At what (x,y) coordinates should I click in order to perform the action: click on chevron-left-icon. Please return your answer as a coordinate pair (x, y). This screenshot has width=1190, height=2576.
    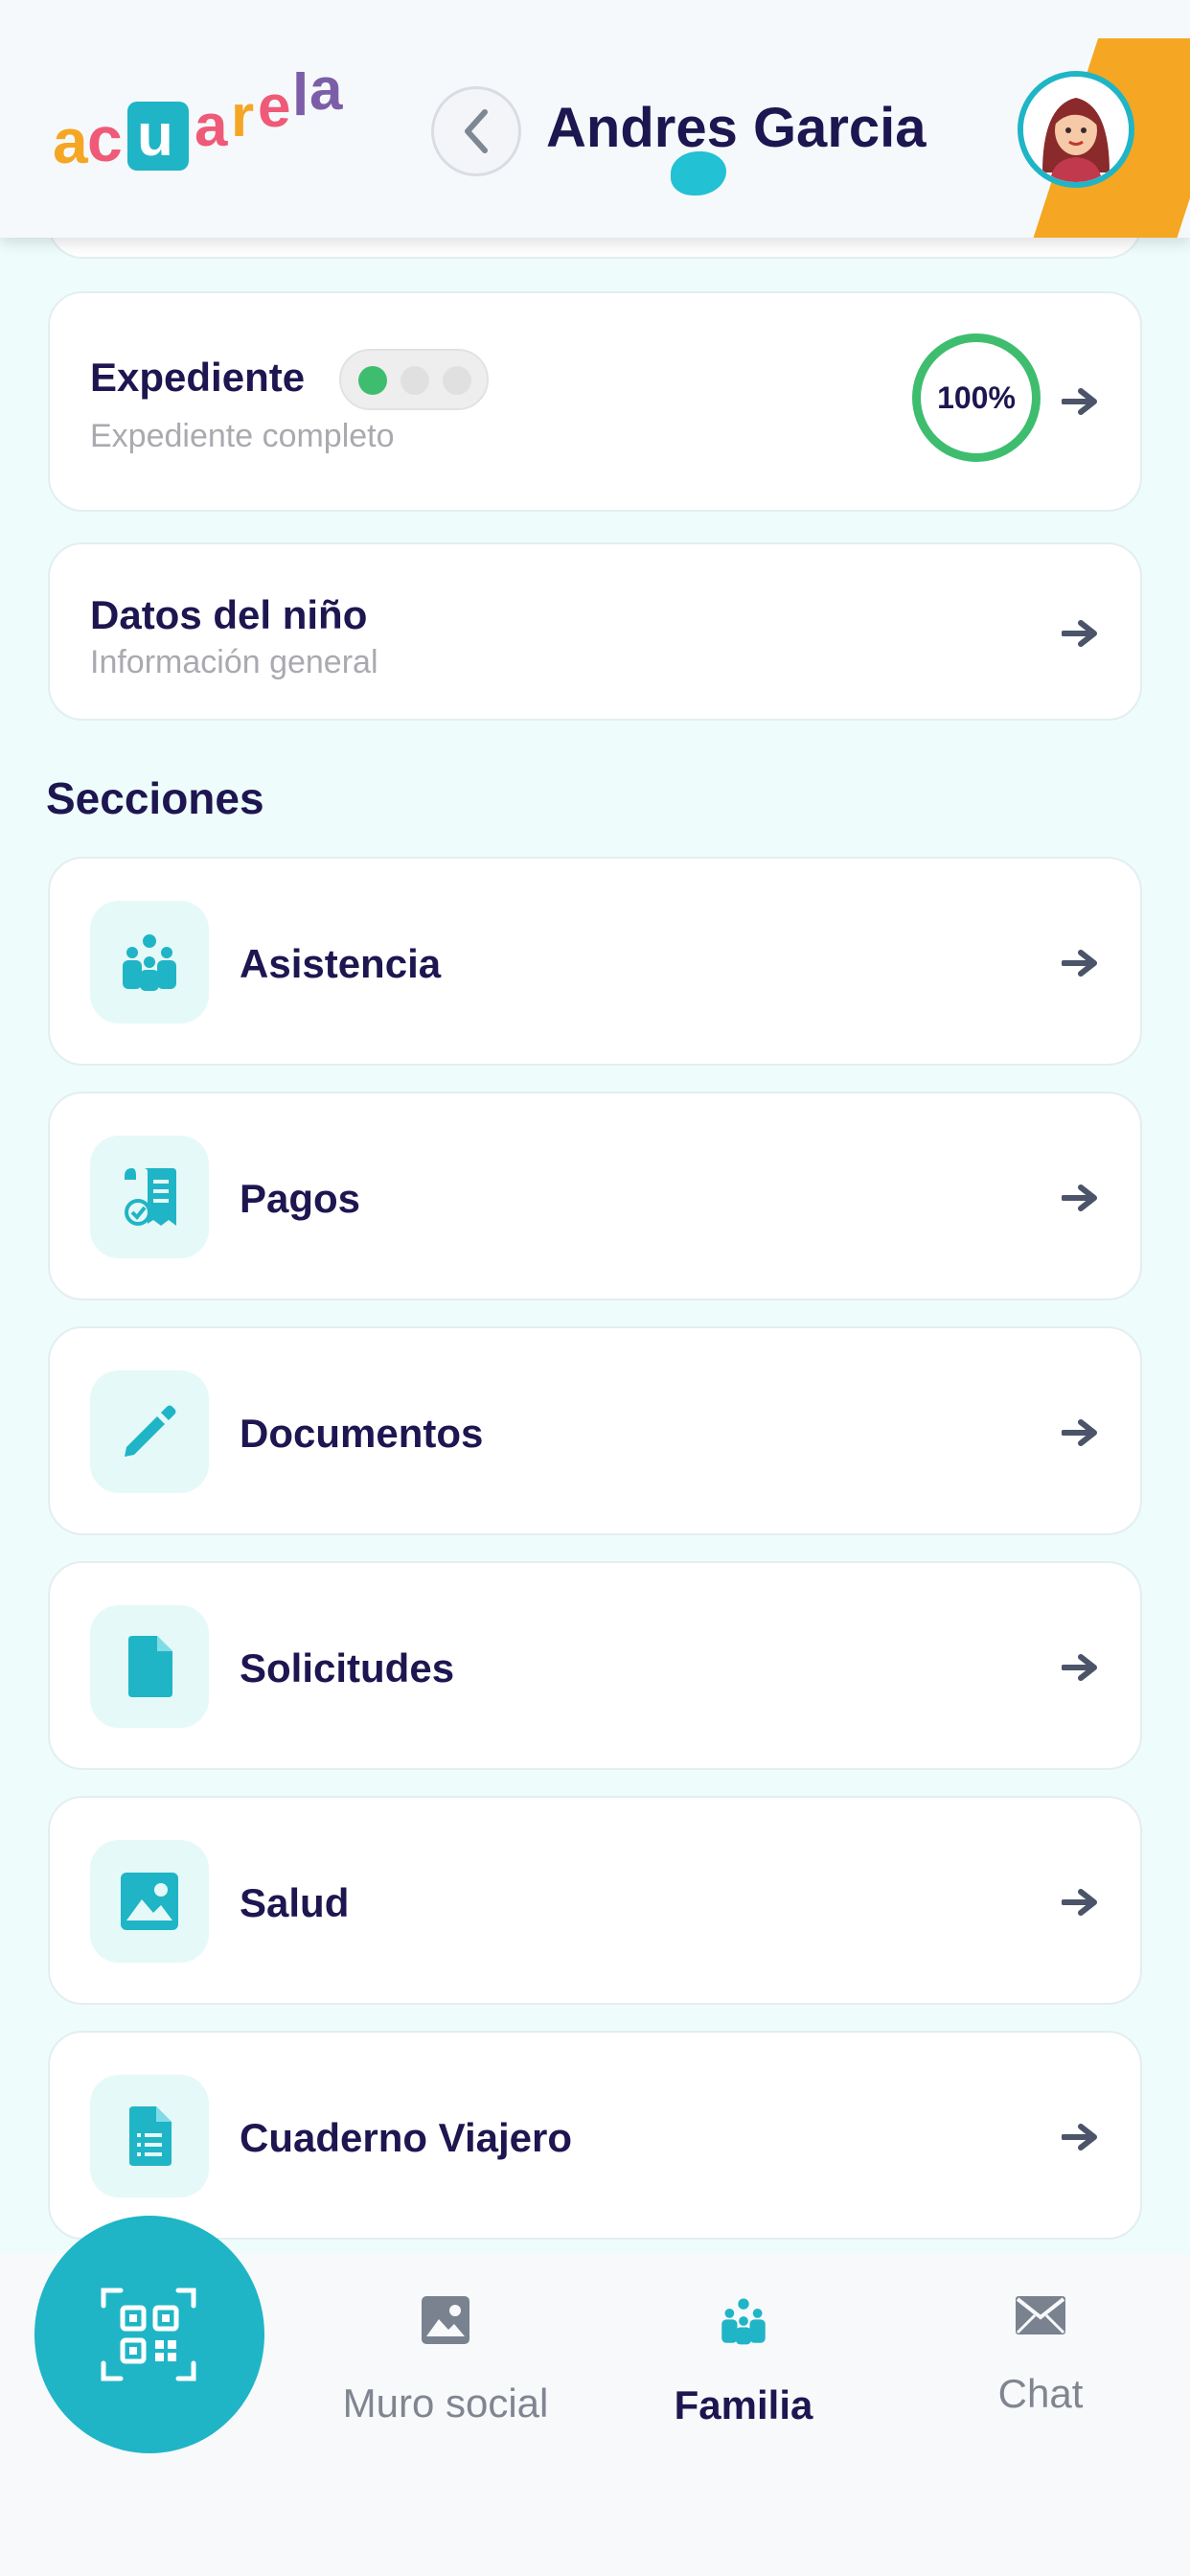
    Looking at the image, I should click on (476, 131).